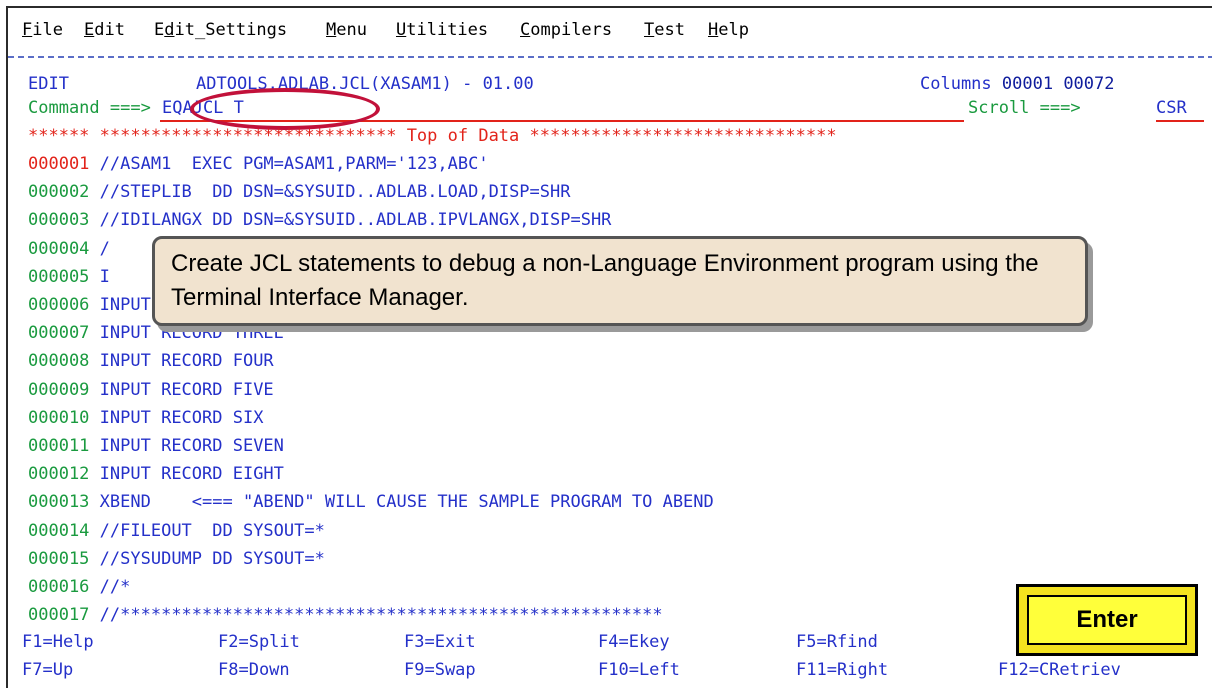  I want to click on line-number: 000004, so click(59, 248).